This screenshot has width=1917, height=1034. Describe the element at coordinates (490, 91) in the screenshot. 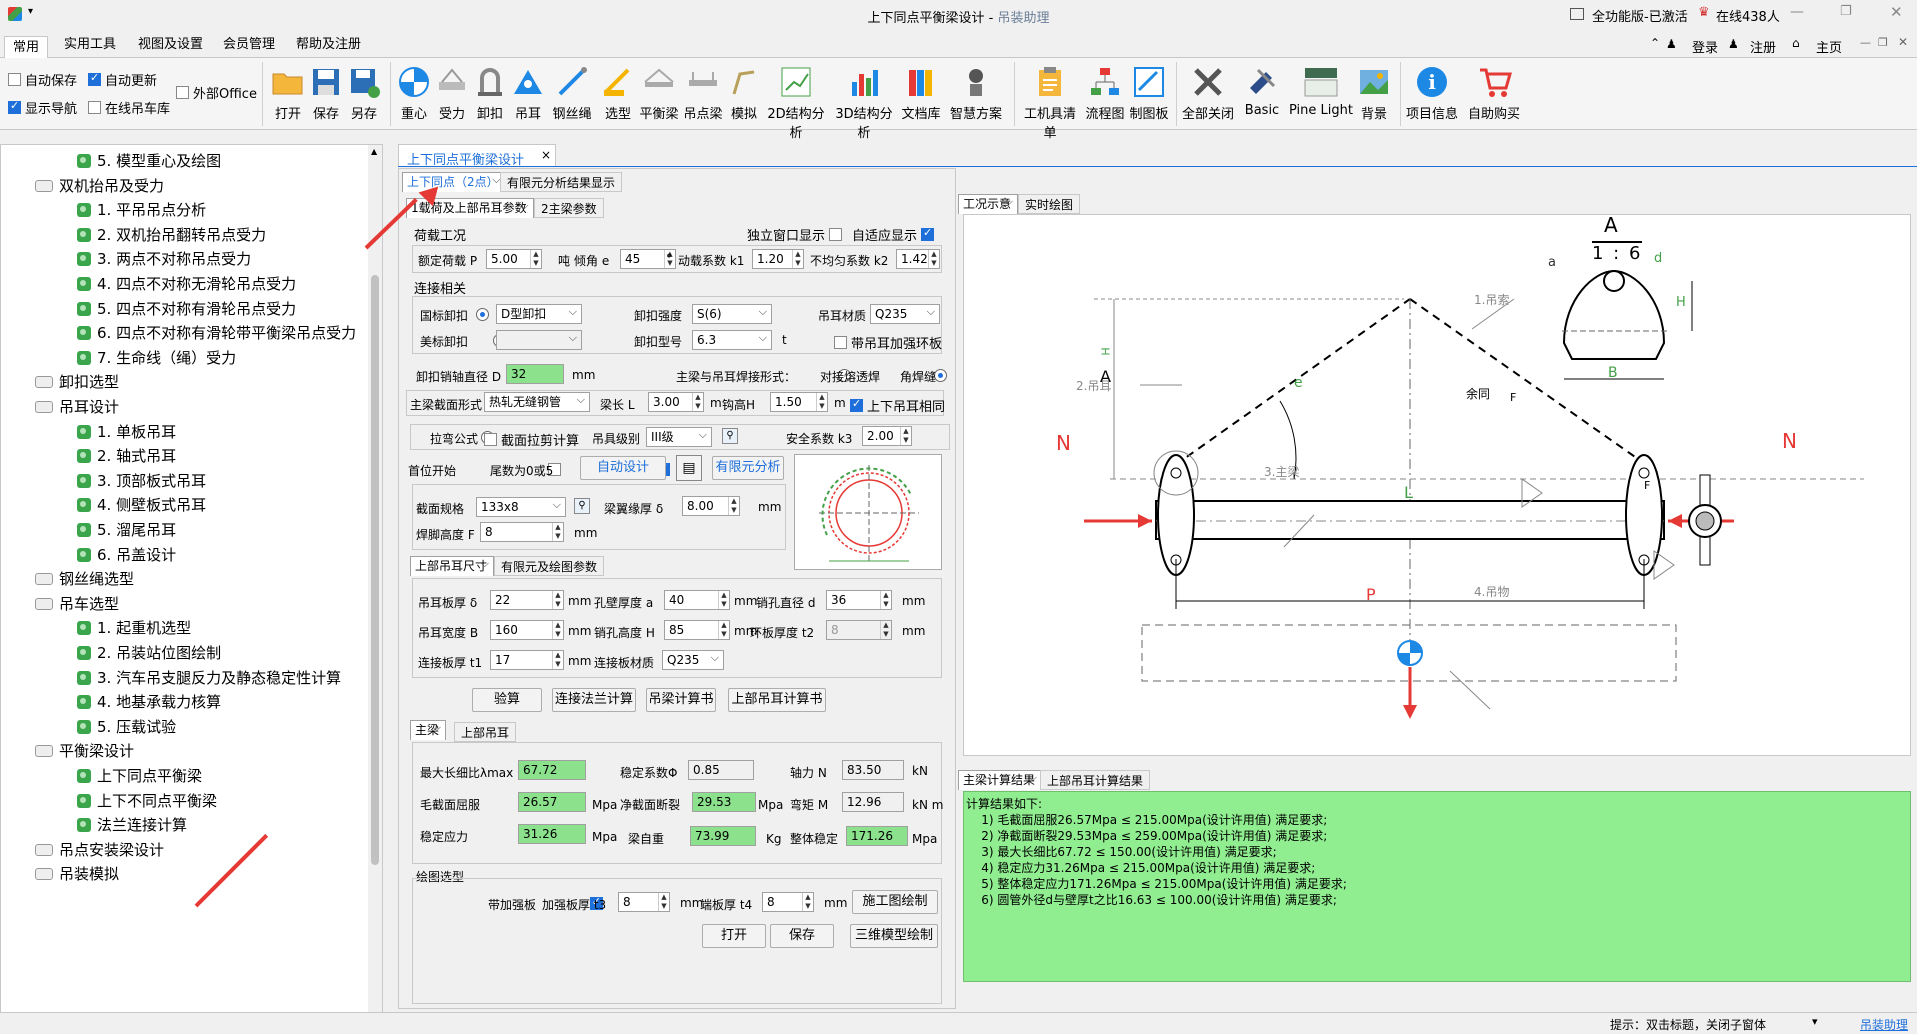

I see `shackle-button: 卸扣` at that location.